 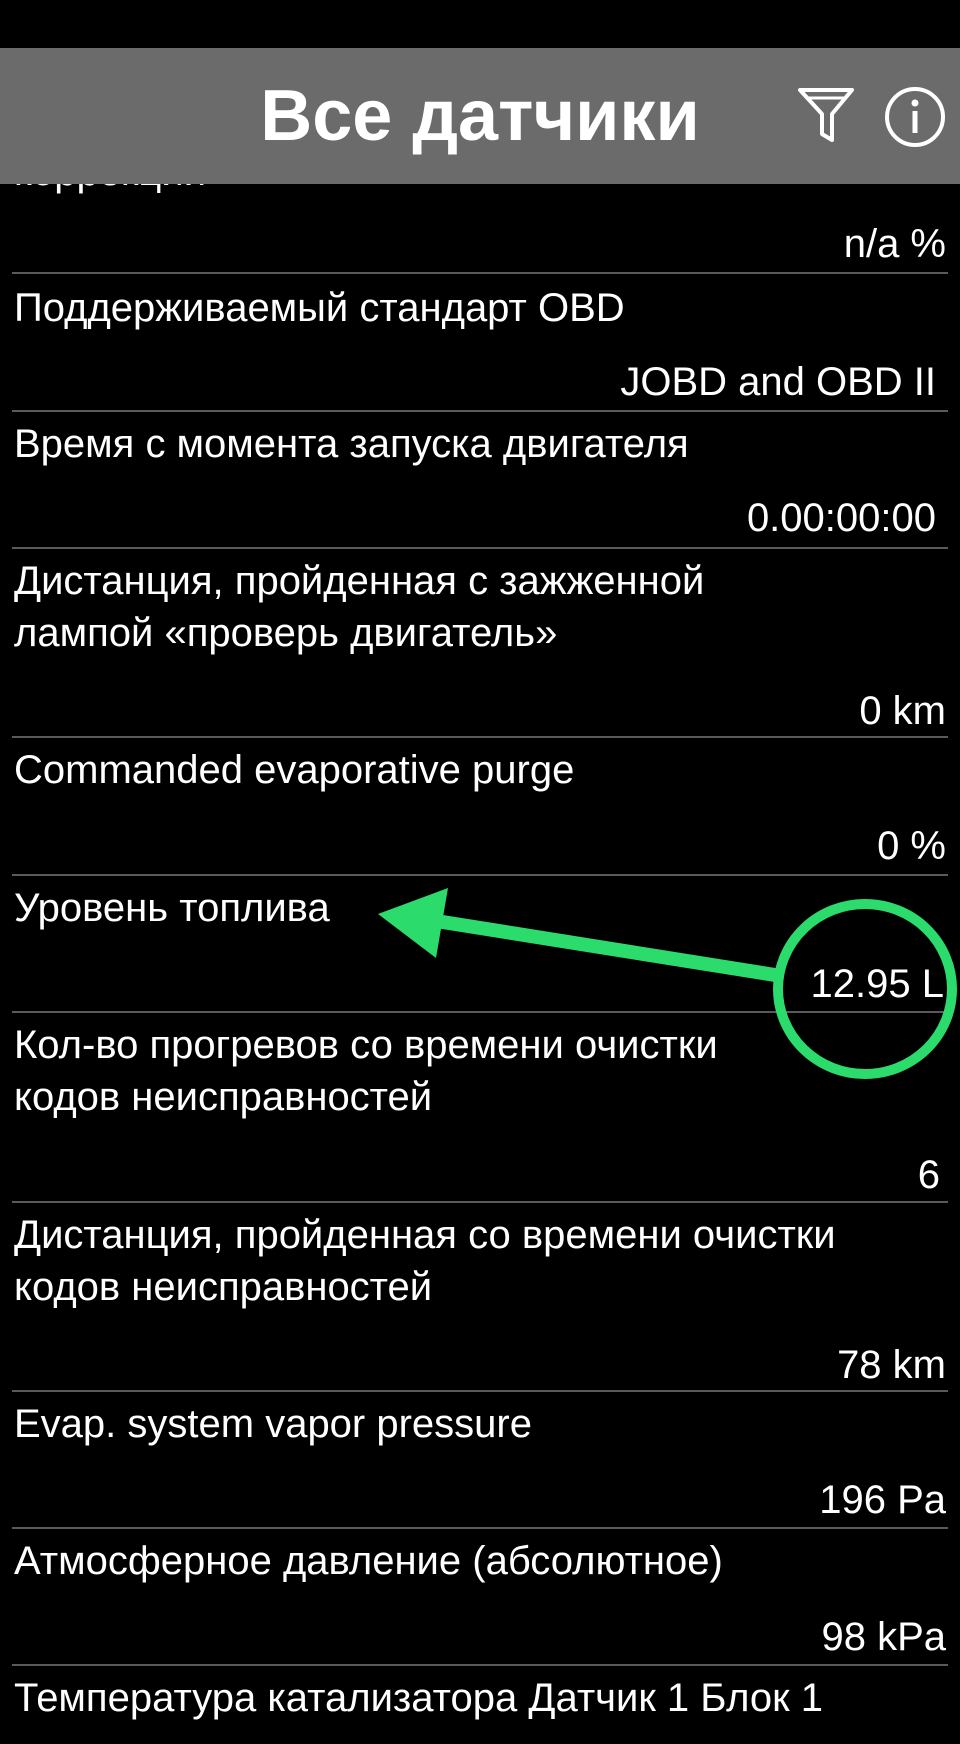 I want to click on sensor-value: 0 km, so click(x=902, y=711).